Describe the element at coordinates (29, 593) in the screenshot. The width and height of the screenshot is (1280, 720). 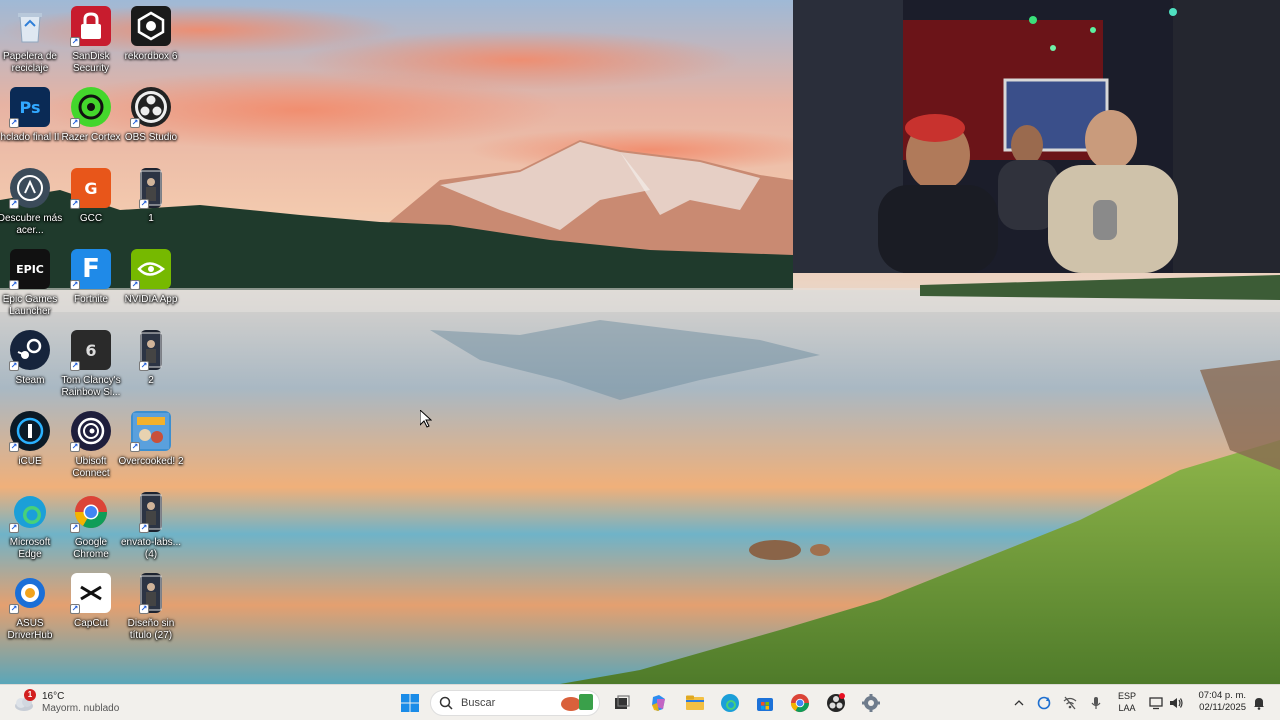
I see `asus-driverhub-icon: ↗` at that location.